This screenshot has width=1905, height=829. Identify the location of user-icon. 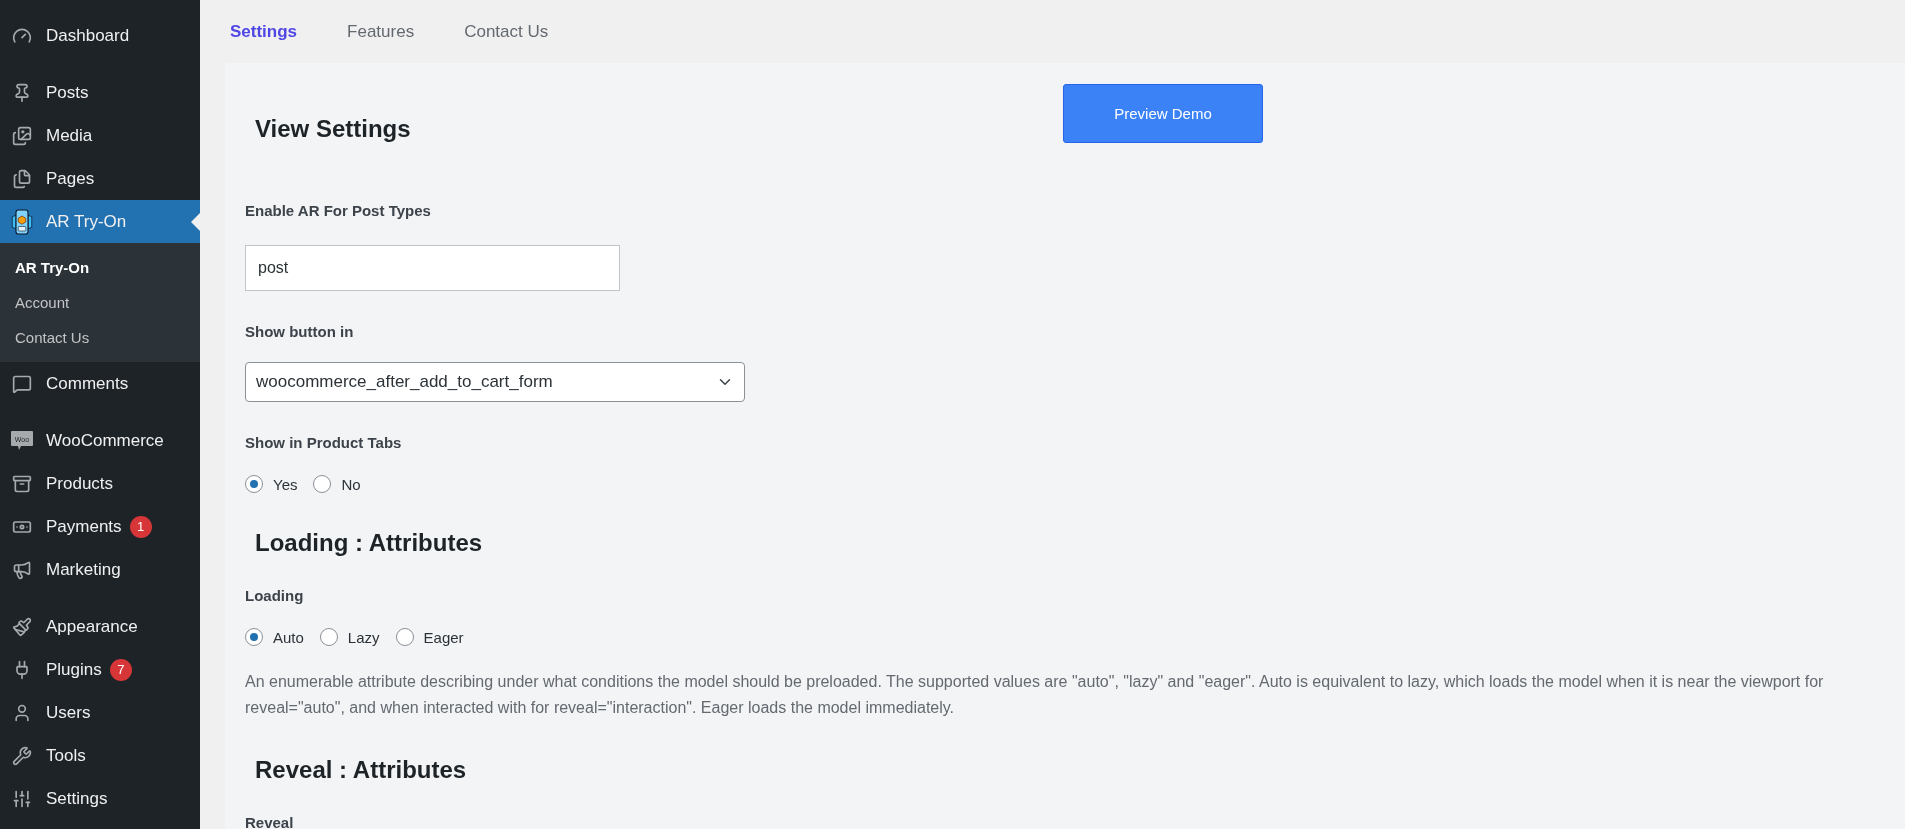
(22, 712).